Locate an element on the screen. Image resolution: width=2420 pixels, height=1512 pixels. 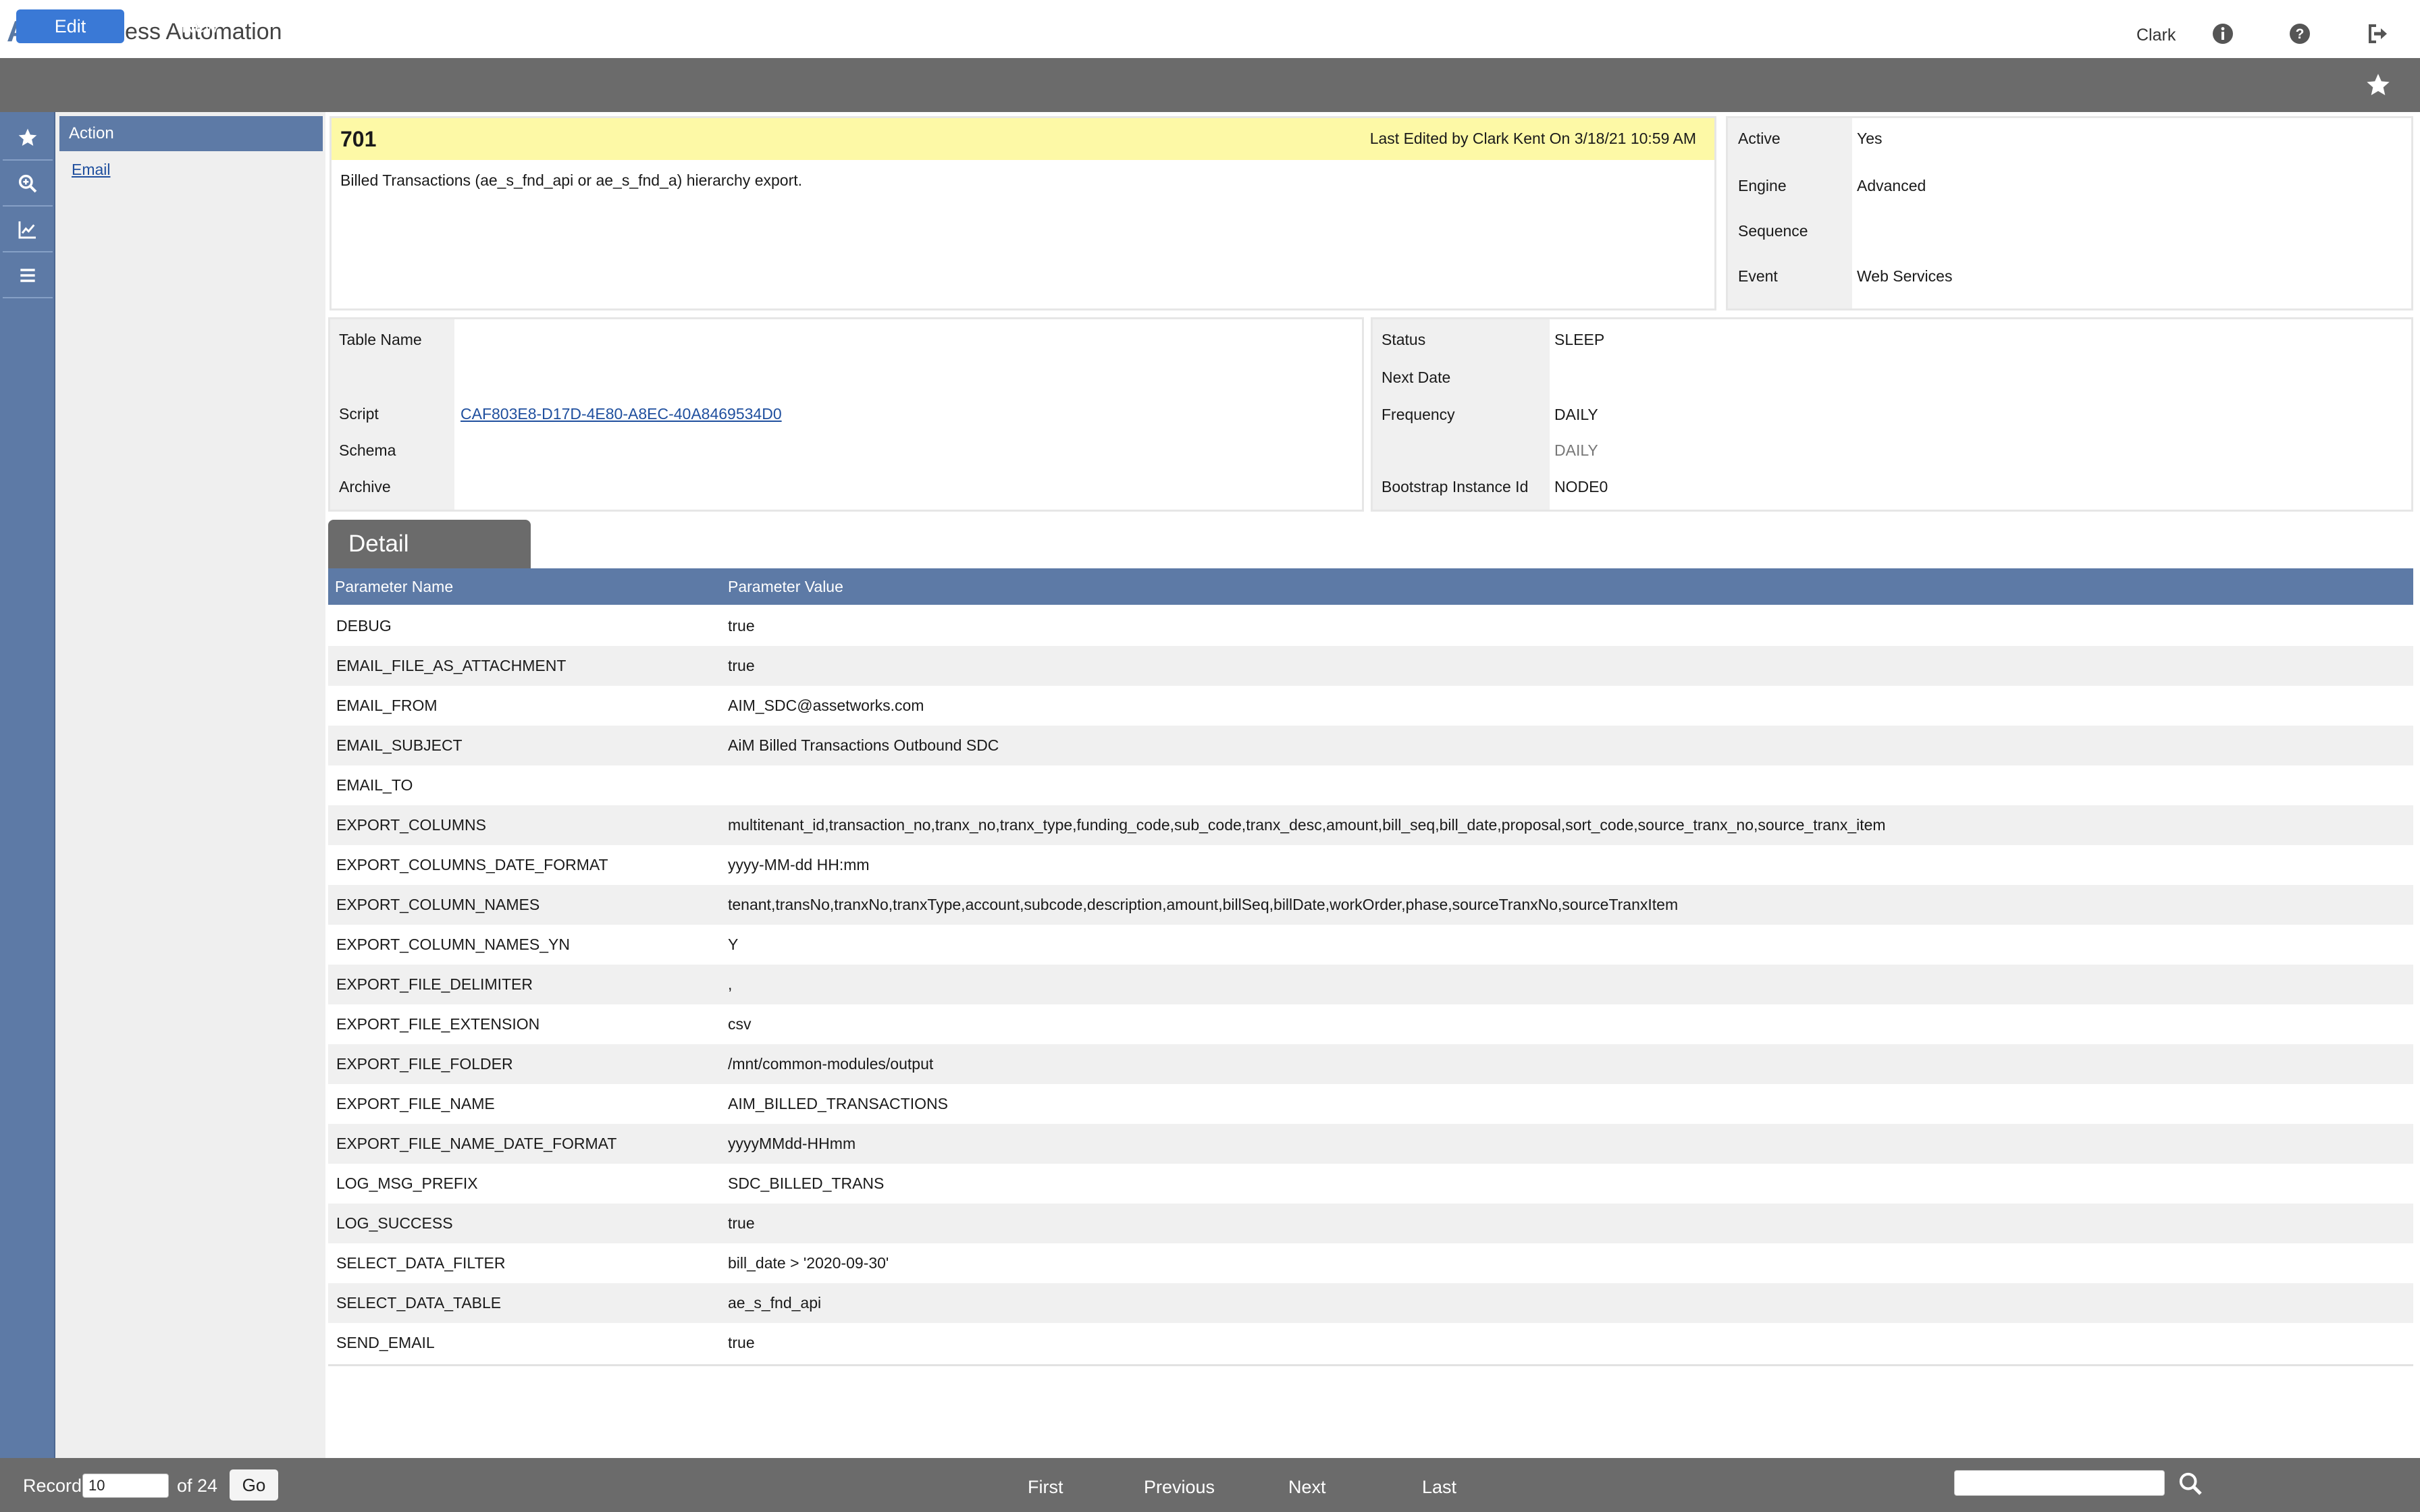
engine-label: Engine is located at coordinates (1762, 185).